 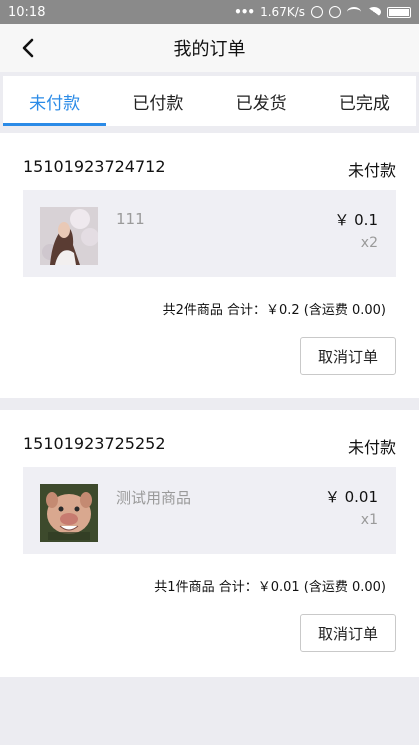 I want to click on product-price: ￥ 0.1, so click(x=356, y=220).